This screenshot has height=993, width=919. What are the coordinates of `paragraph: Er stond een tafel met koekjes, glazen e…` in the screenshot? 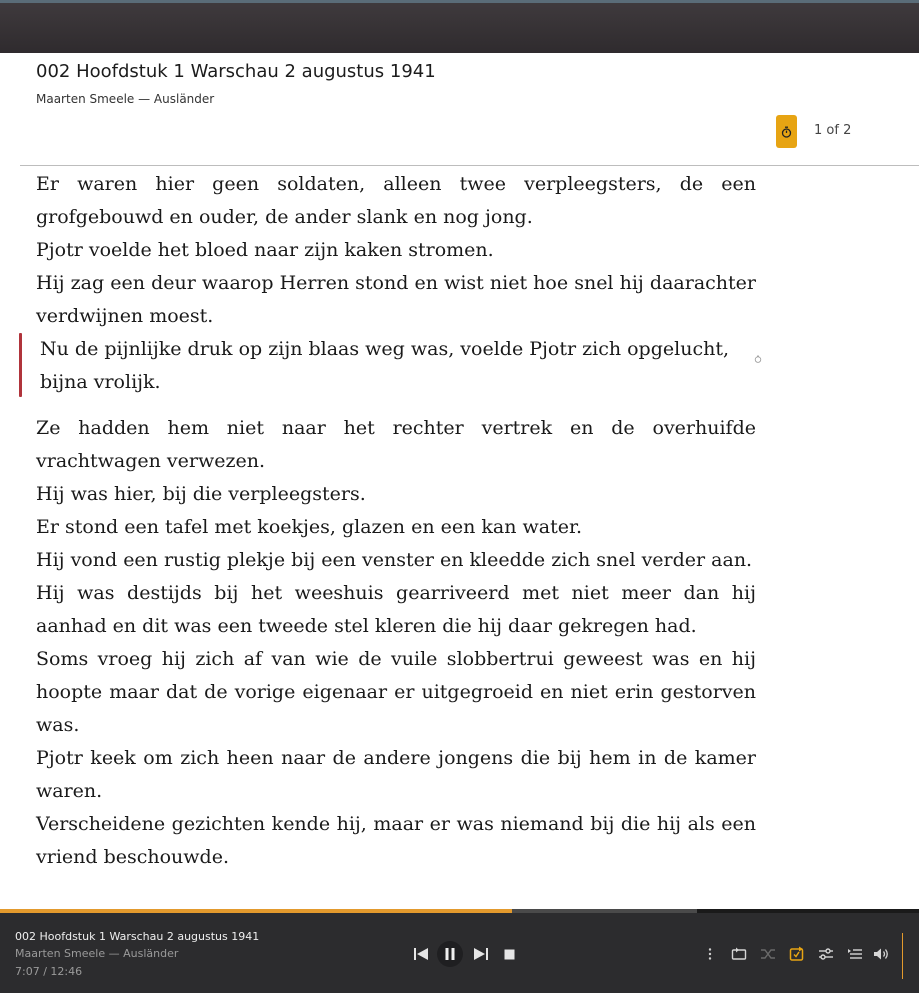 It's located at (396, 527).